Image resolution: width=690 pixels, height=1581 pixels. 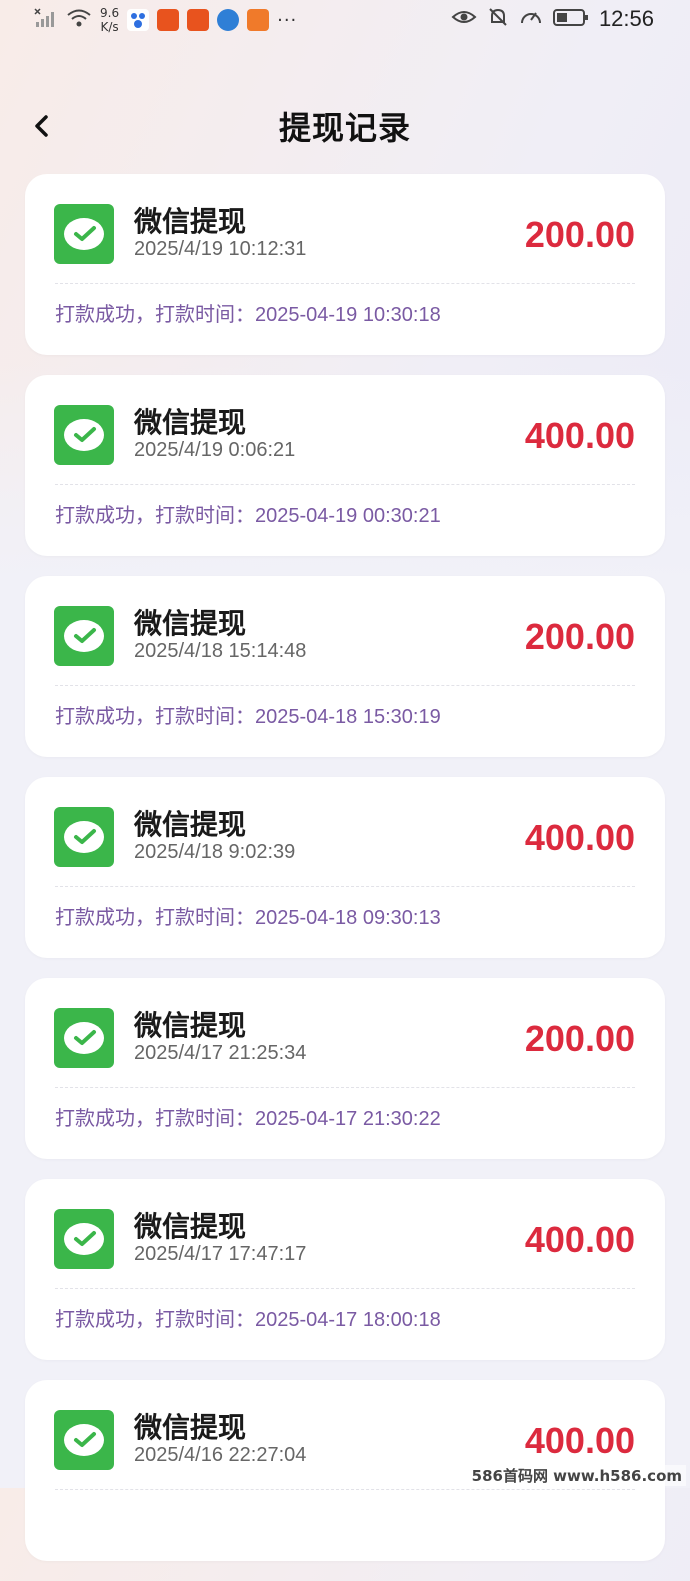 I want to click on record-apply-time: 2025/4/19 0:06:21, so click(x=215, y=450).